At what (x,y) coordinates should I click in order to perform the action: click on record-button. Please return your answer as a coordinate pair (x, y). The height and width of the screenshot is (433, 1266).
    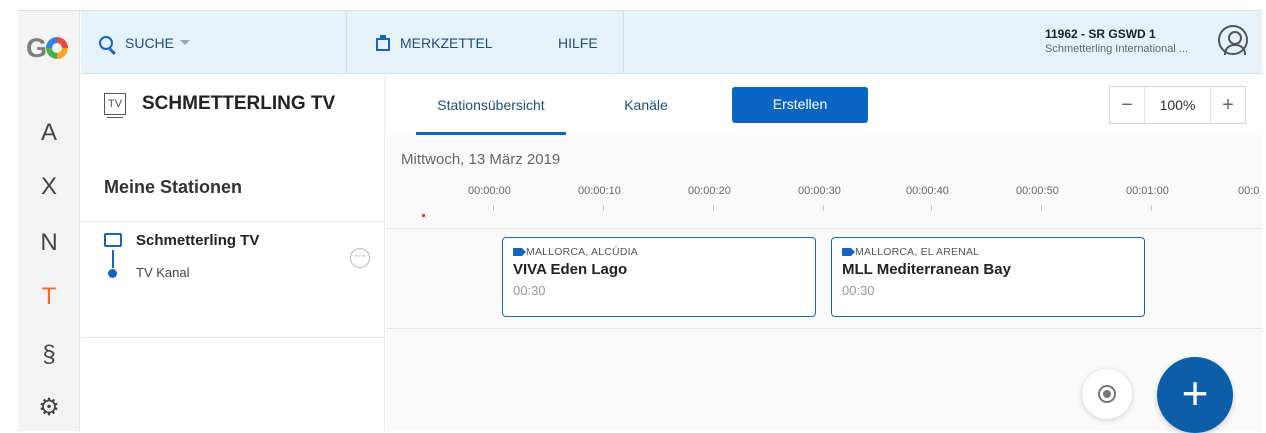
    Looking at the image, I should click on (1107, 394).